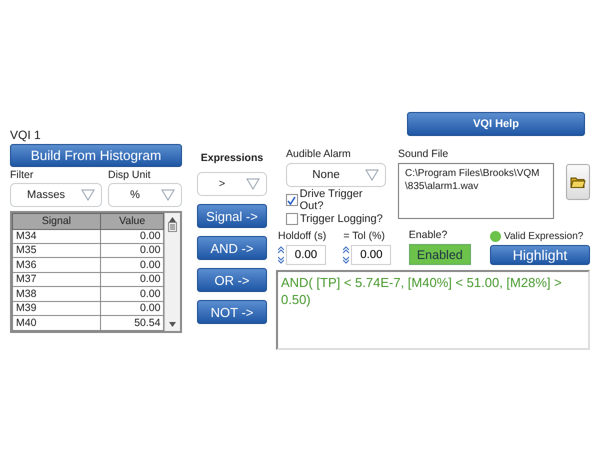 The width and height of the screenshot is (600, 450). What do you see at coordinates (232, 216) in the screenshot?
I see `expression-button: Signal ->` at bounding box center [232, 216].